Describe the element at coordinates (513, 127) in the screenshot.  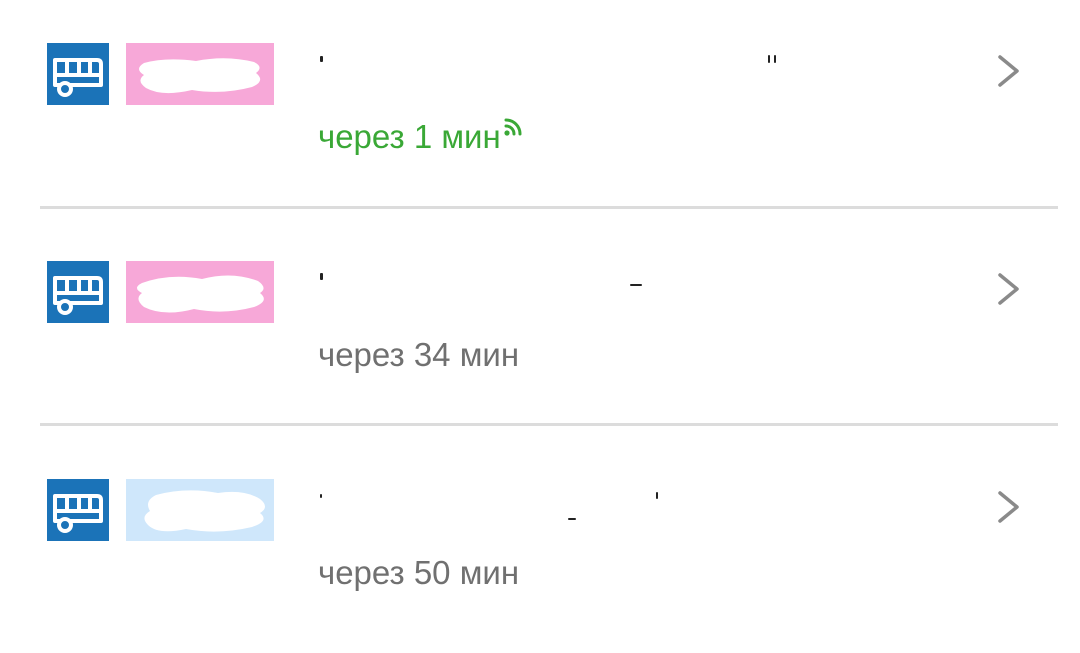
I see `realtime-signal-icon` at that location.